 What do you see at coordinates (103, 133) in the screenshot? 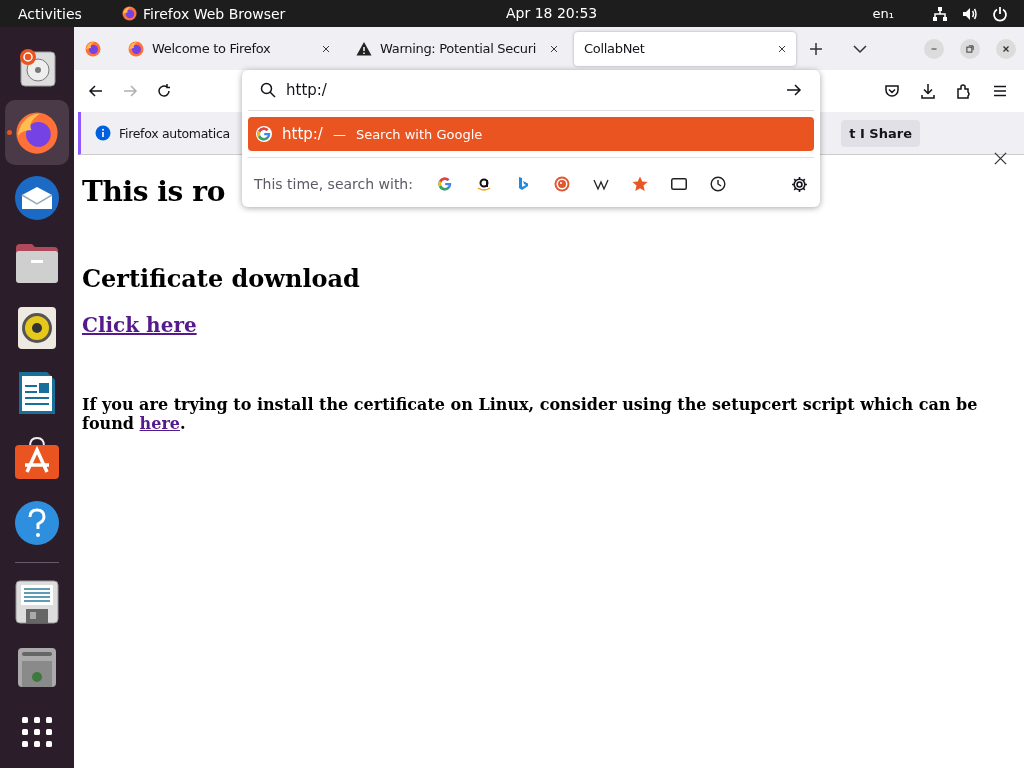
I see `info-icon` at bounding box center [103, 133].